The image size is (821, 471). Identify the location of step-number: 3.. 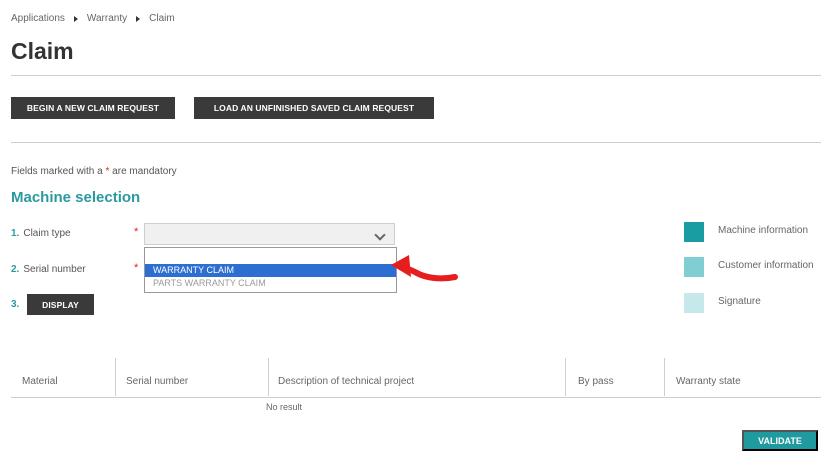
(15, 304).